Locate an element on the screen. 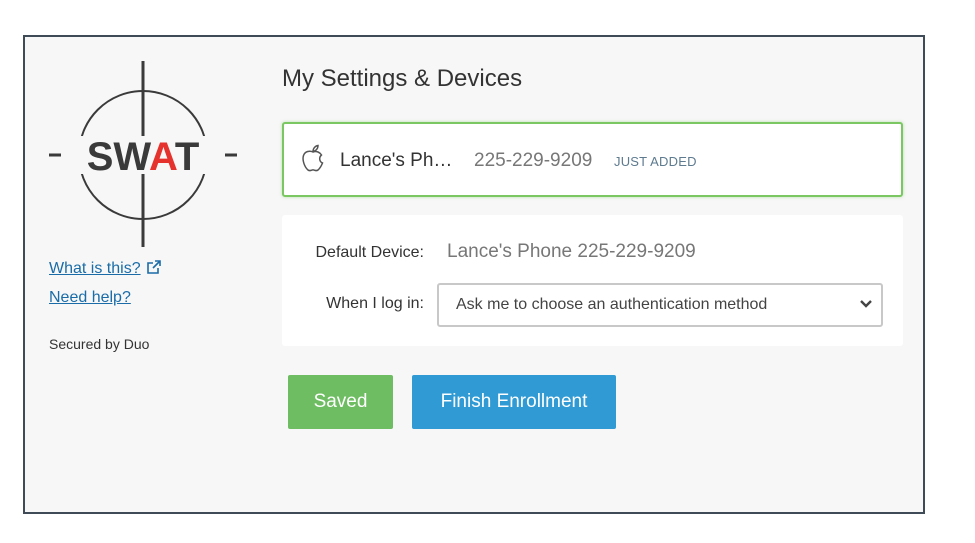  device-number: 225-229-9209 is located at coordinates (533, 160).